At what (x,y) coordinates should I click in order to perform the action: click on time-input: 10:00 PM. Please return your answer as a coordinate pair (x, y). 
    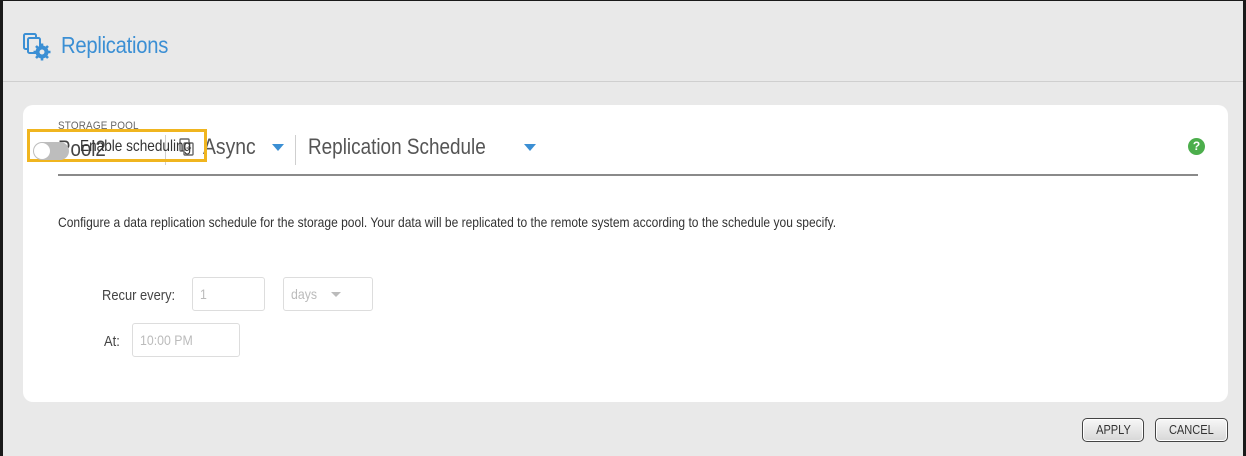
    Looking at the image, I should click on (186, 340).